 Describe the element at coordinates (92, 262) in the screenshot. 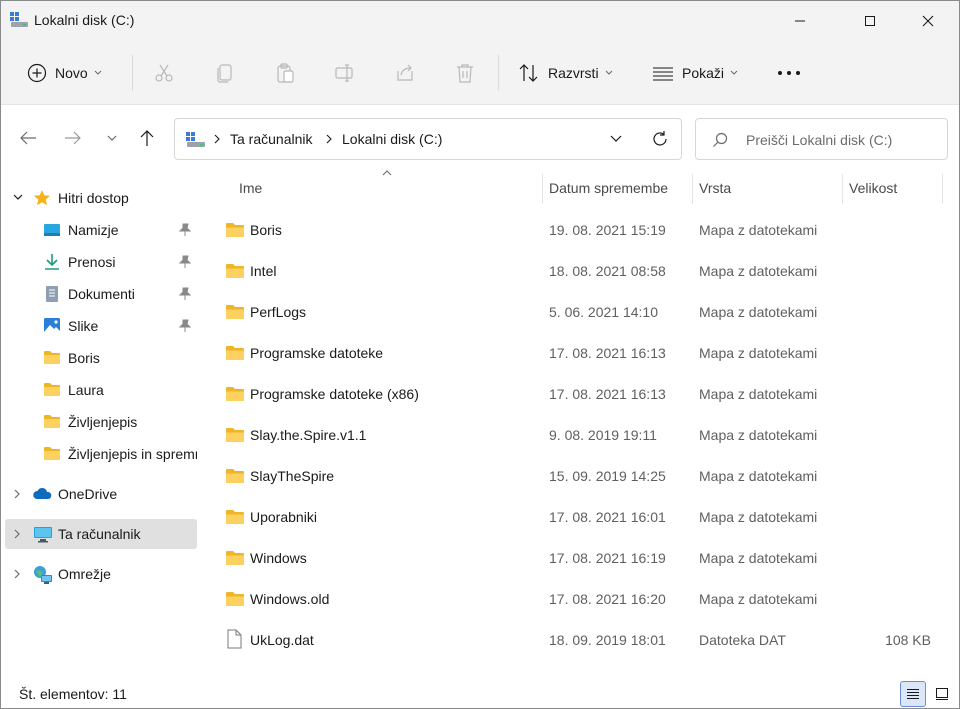

I see `sidebar-item-label: Prenosi` at that location.